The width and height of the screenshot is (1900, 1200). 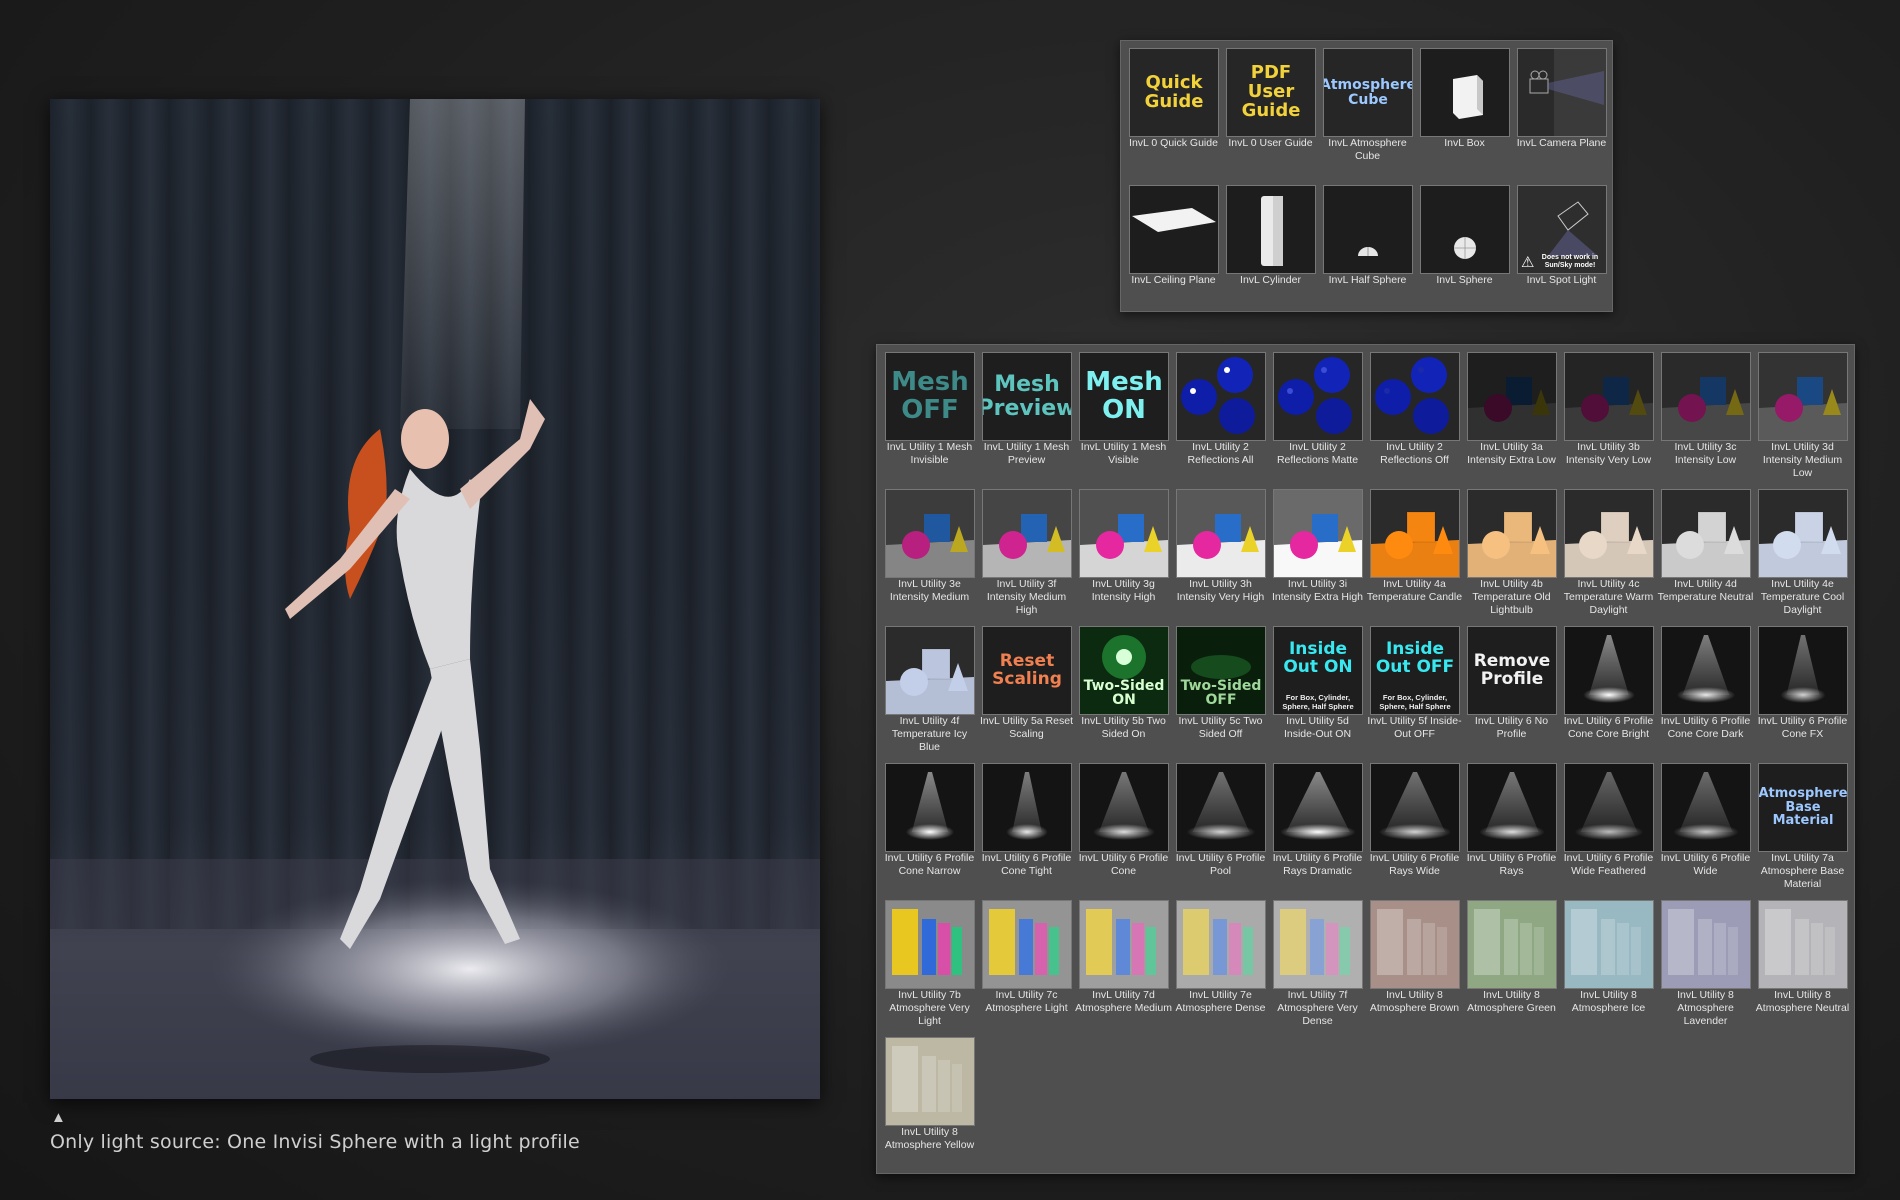 I want to click on invl-utility-1-mesh-invisible-thumbnail-icon: Mesh OFF, so click(x=930, y=396).